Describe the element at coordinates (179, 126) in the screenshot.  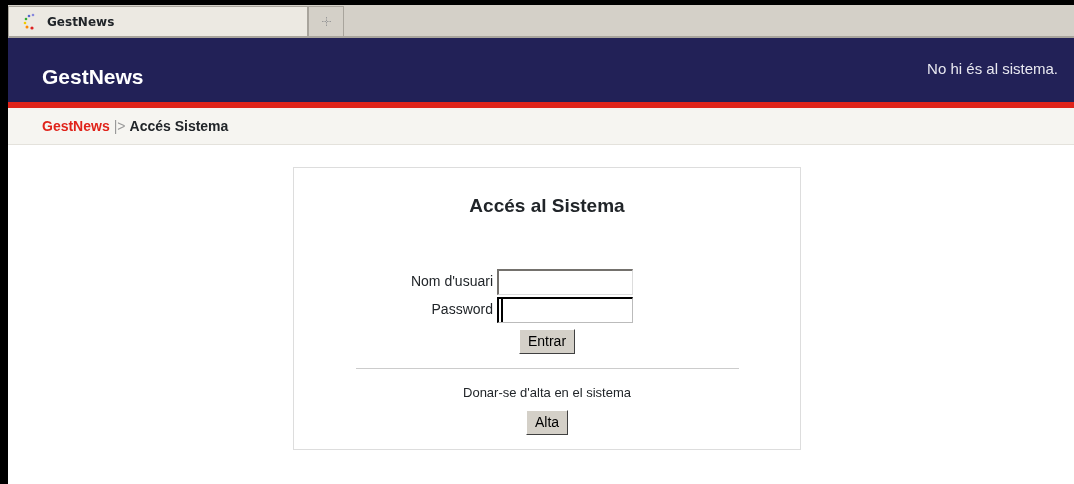
I see `breadcrumb-current: Accés Sistema` at that location.